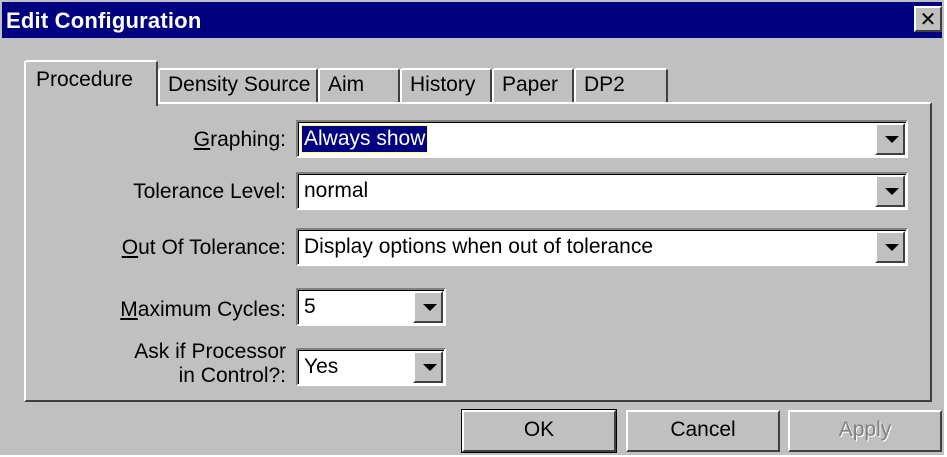 The width and height of the screenshot is (947, 457). What do you see at coordinates (91, 83) in the screenshot?
I see `tab-procedure: Procedure` at bounding box center [91, 83].